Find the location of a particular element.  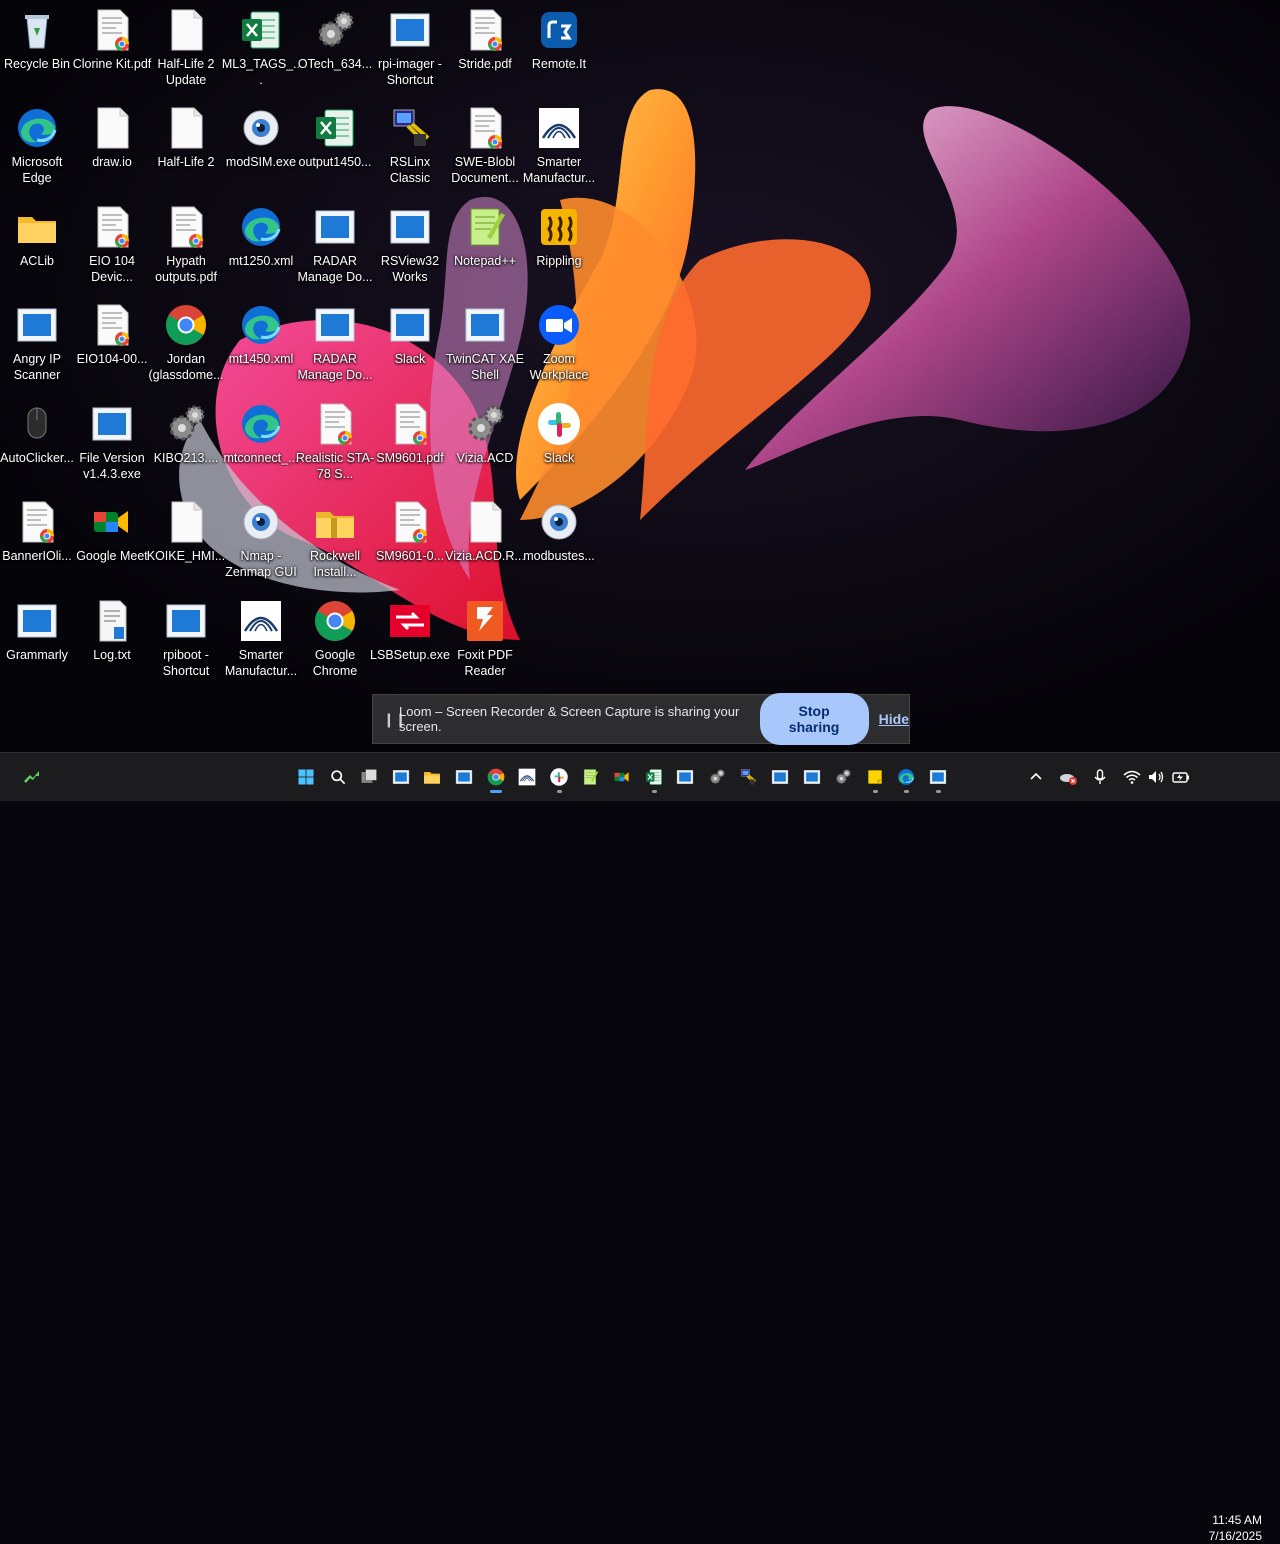

taskbar-notepadpp-icon is located at coordinates (590, 777).